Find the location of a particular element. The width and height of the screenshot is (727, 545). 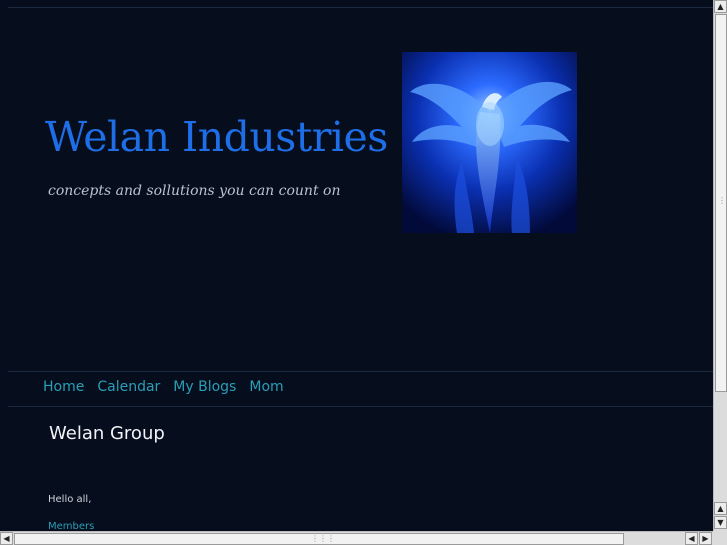

grip-icon: ⋮⋮ is located at coordinates (722, 200).